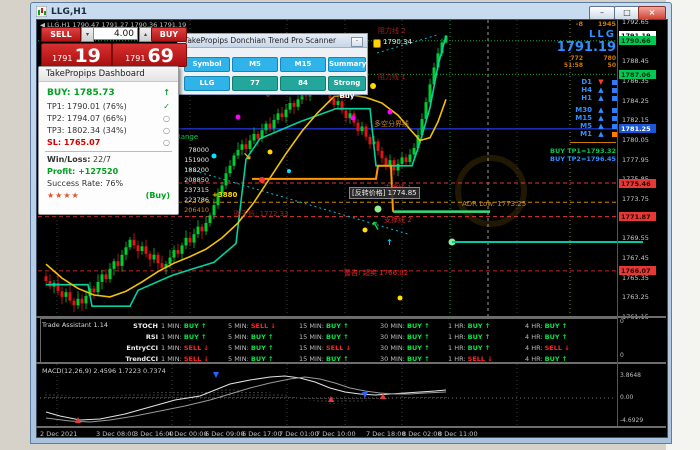 Image resolution: width=700 pixels, height=450 pixels. What do you see at coordinates (389, 242) in the screenshot?
I see `signal-arrow-icon: ↑` at bounding box center [389, 242].